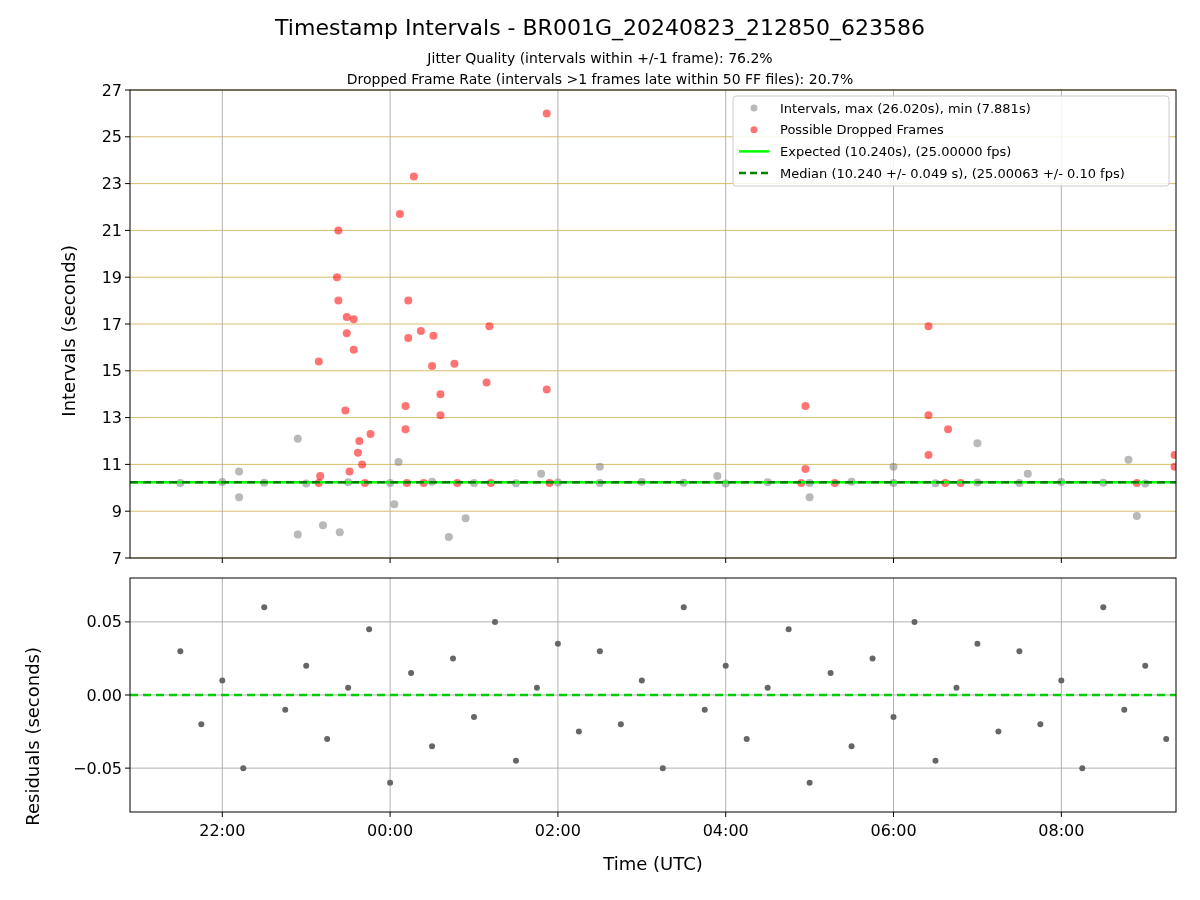 The height and width of the screenshot is (900, 1200). What do you see at coordinates (111, 277) in the screenshot?
I see `tick-label: 19` at bounding box center [111, 277].